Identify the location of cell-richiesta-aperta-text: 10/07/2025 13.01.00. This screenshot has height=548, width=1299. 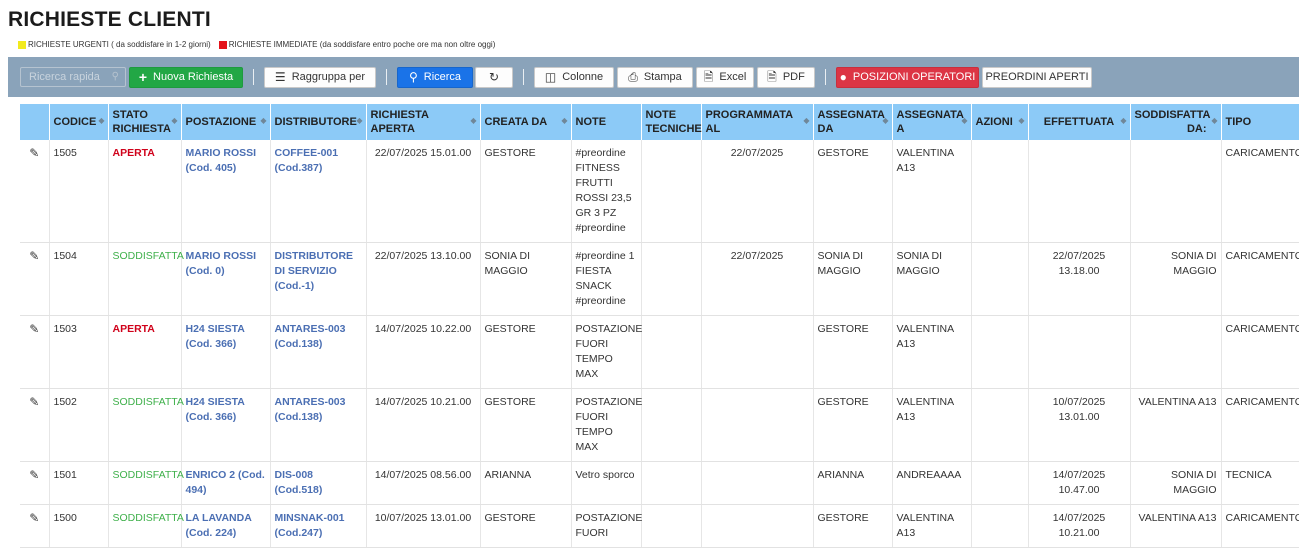
(423, 518).